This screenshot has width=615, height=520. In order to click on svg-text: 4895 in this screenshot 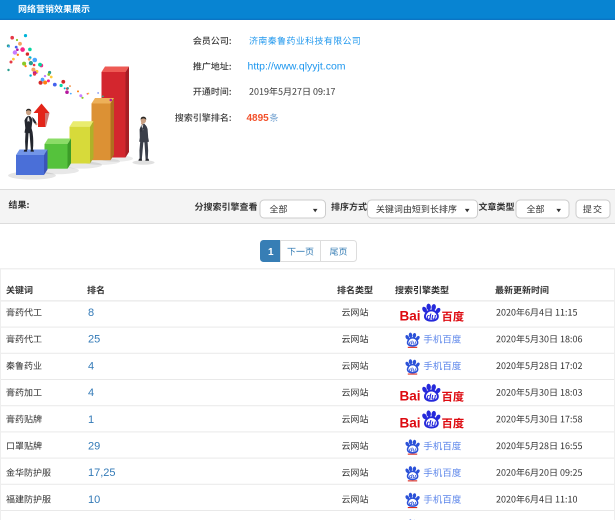, I will do `click(258, 118)`.